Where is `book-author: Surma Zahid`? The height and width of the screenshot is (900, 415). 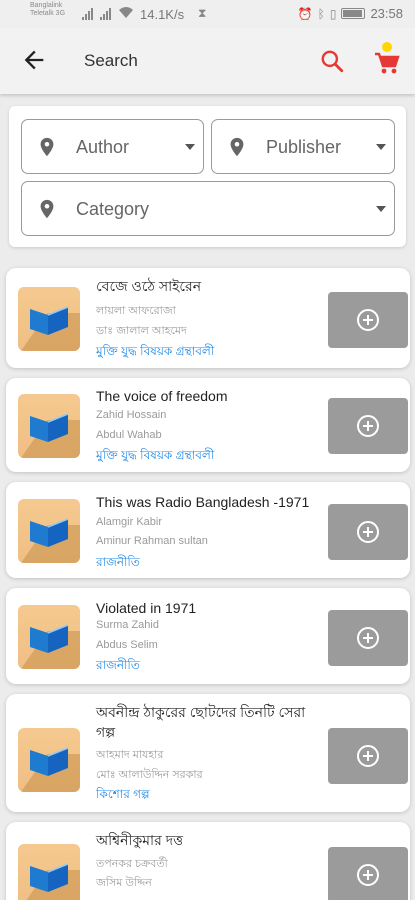 book-author: Surma Zahid is located at coordinates (127, 625).